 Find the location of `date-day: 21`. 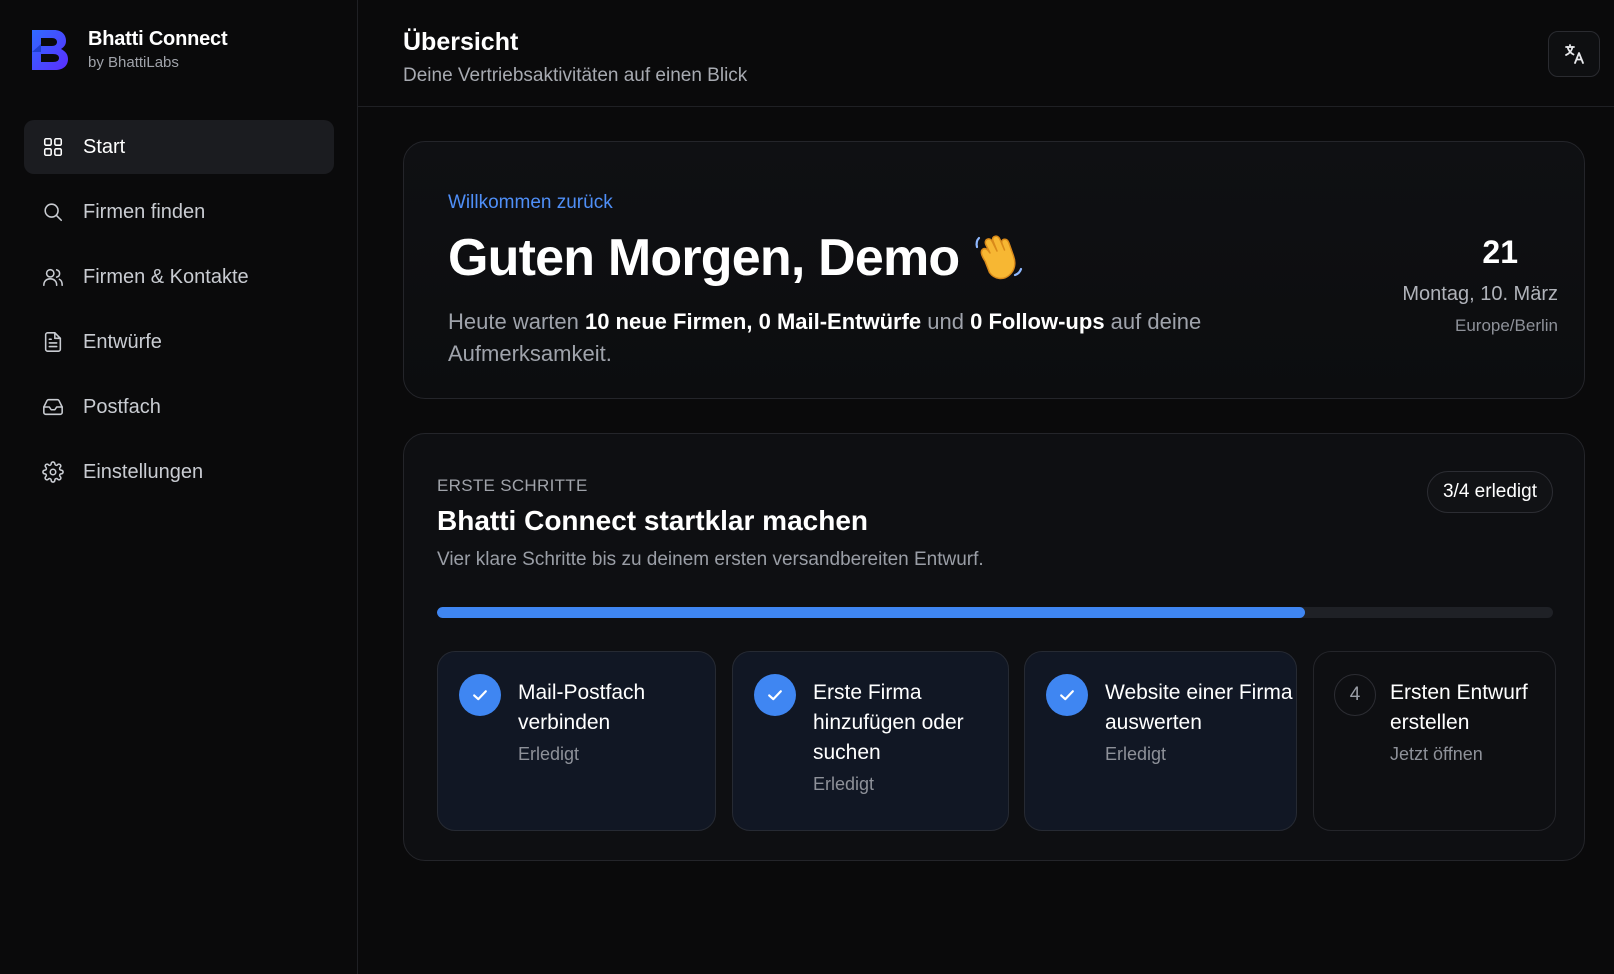

date-day: 21 is located at coordinates (1500, 252).